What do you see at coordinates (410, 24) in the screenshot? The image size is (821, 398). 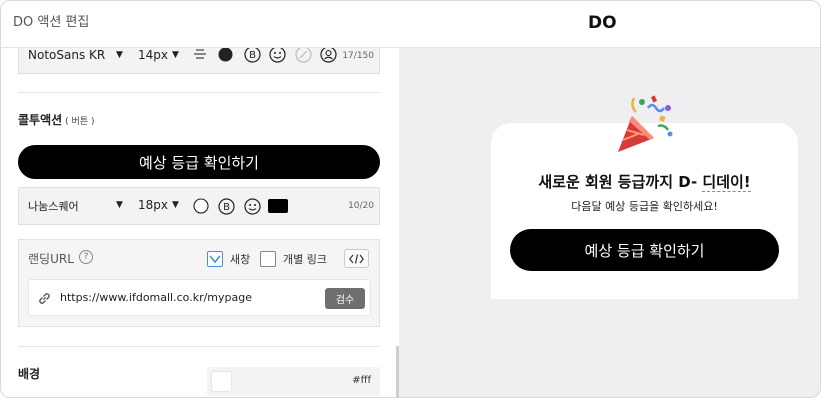 I see `top-bar: DO 액션 편집 DO` at bounding box center [410, 24].